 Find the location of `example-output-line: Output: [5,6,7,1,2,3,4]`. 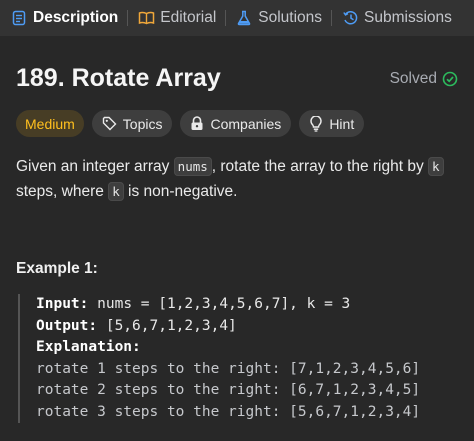

example-output-line: Output: [5,6,7,1,2,3,4] is located at coordinates (247, 327).